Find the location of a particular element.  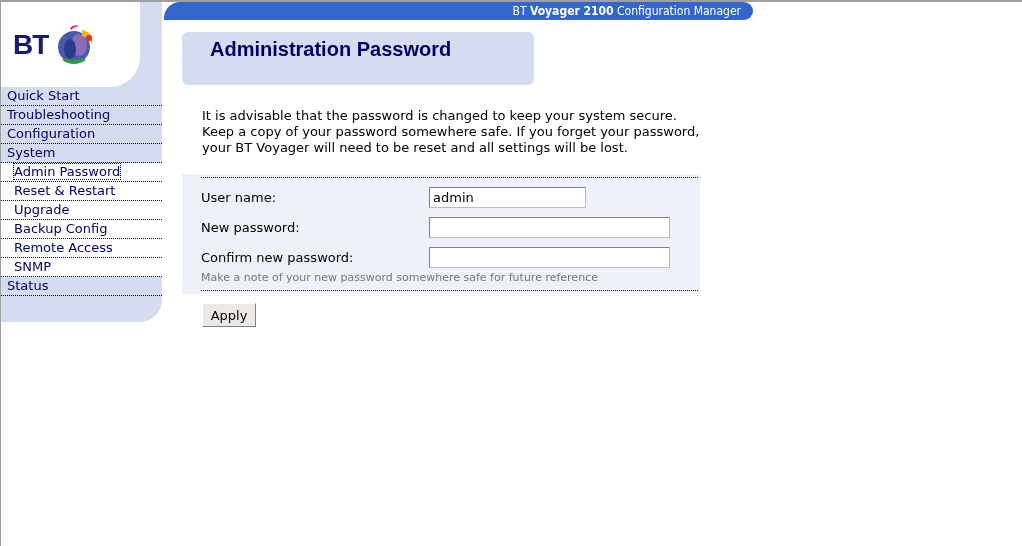

menu-item: Troubleshooting is located at coordinates (81, 115).